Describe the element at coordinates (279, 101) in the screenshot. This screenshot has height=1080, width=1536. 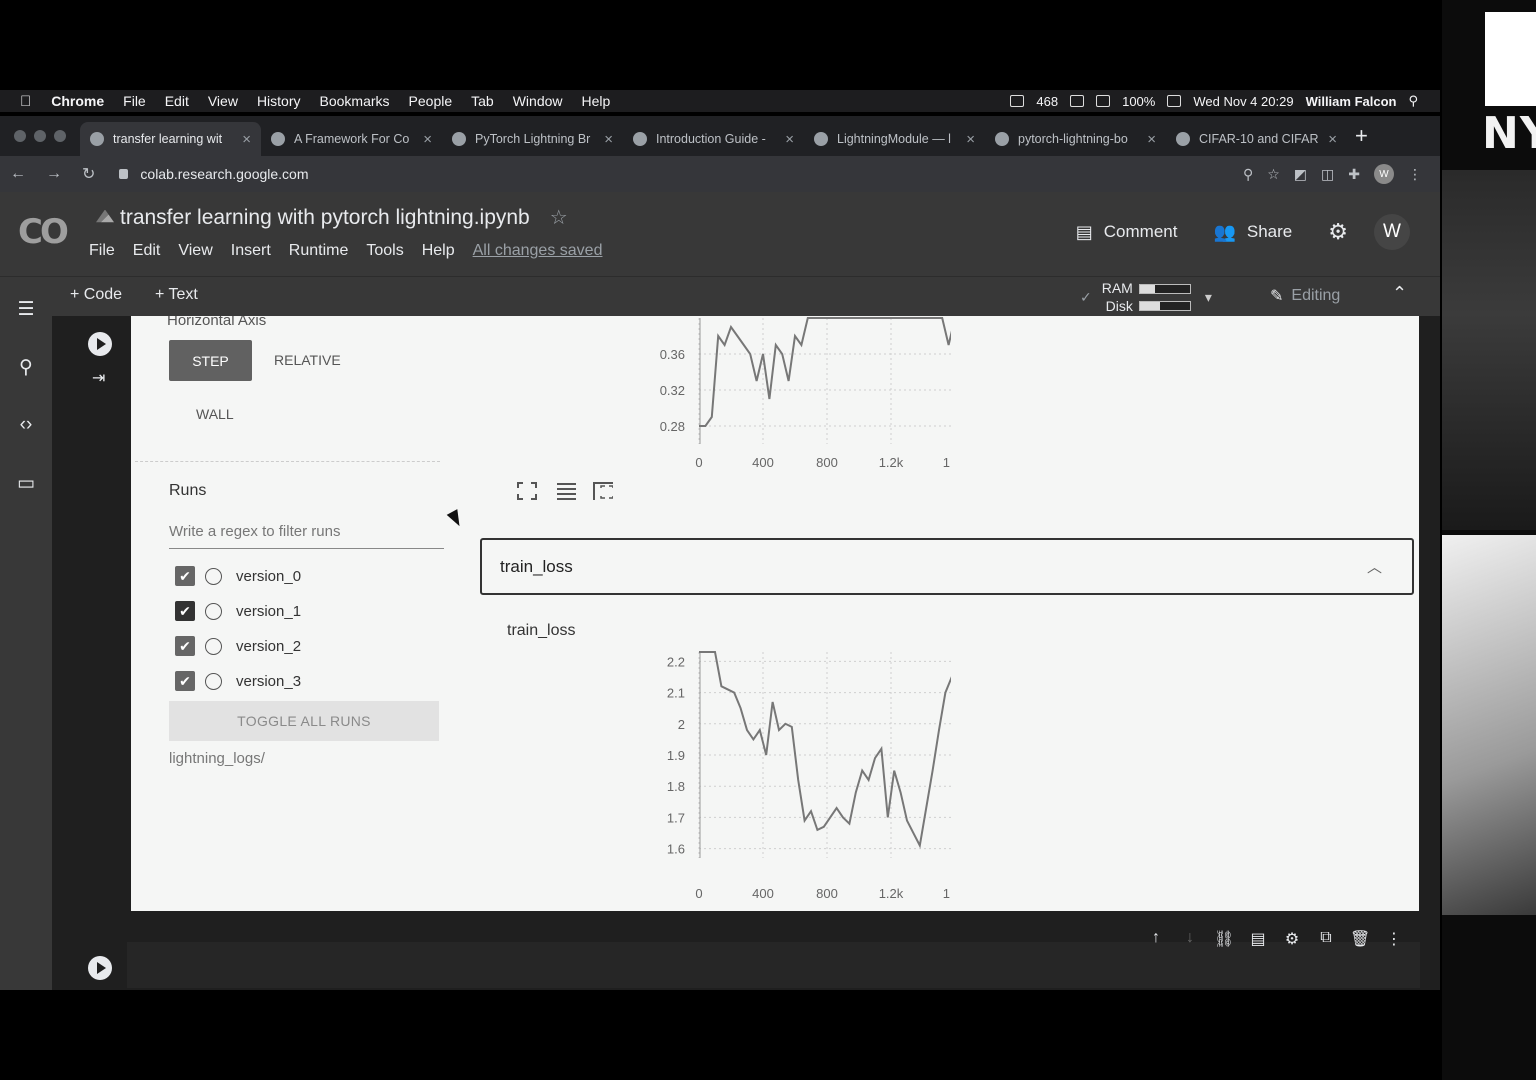
I see `menubar-history: History` at that location.